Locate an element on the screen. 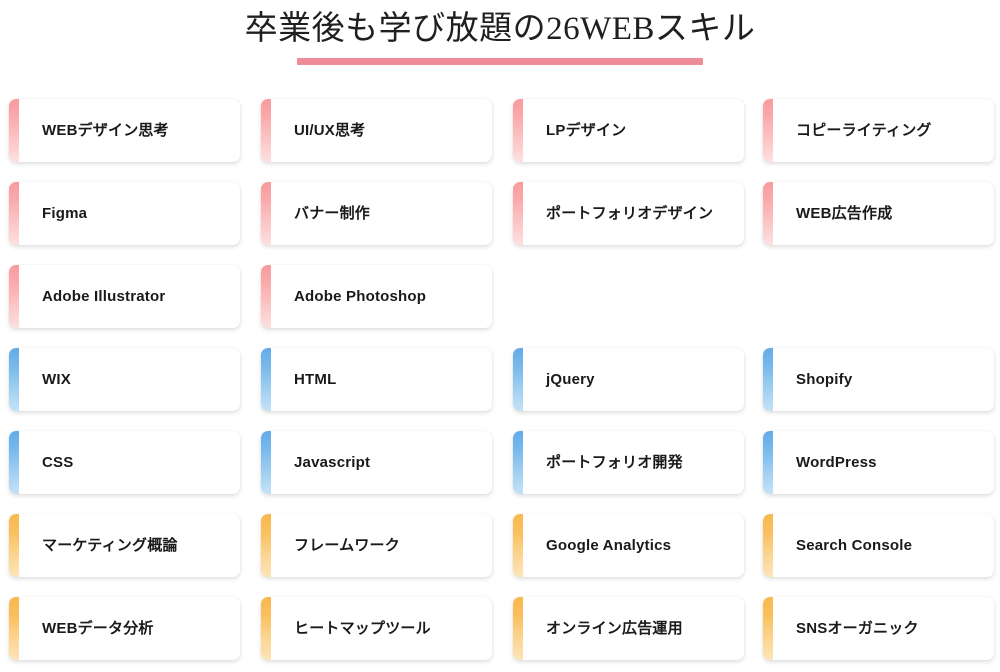  skill-card: Google Analytics is located at coordinates (628, 545).